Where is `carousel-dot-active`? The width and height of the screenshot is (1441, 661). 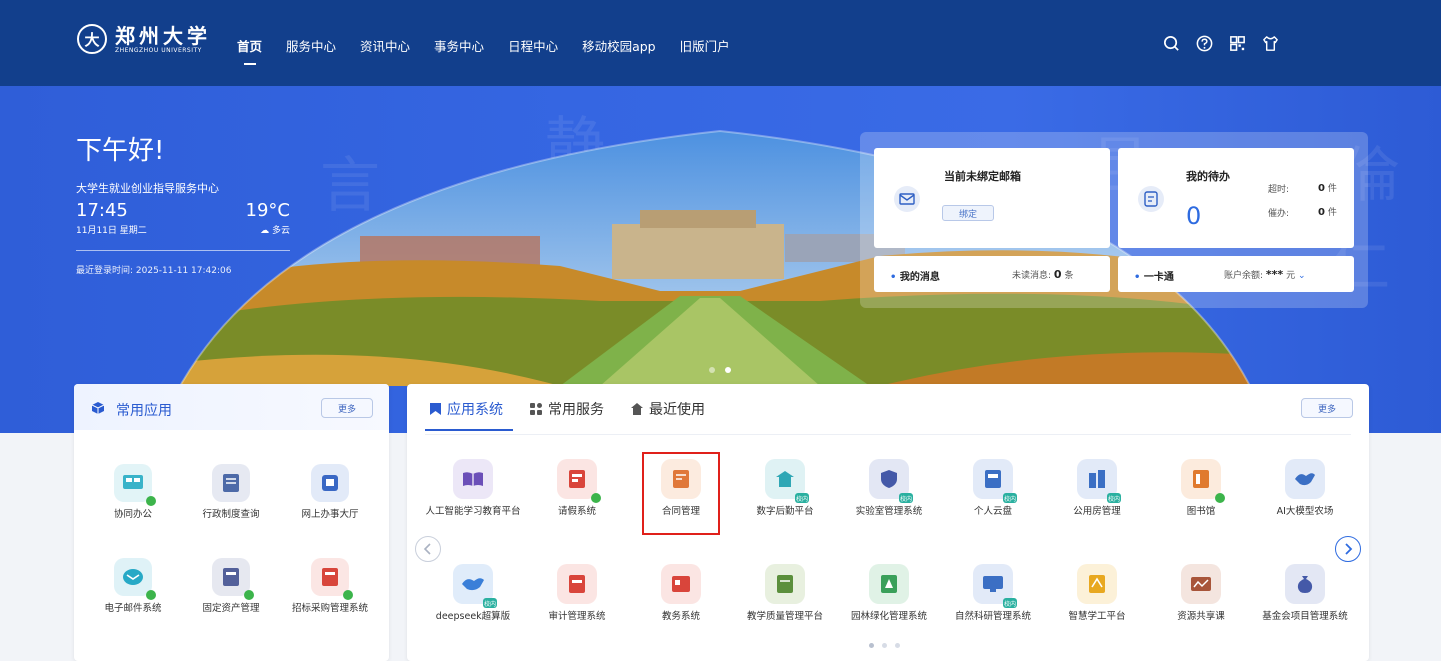
carousel-dot-active is located at coordinates (728, 370).